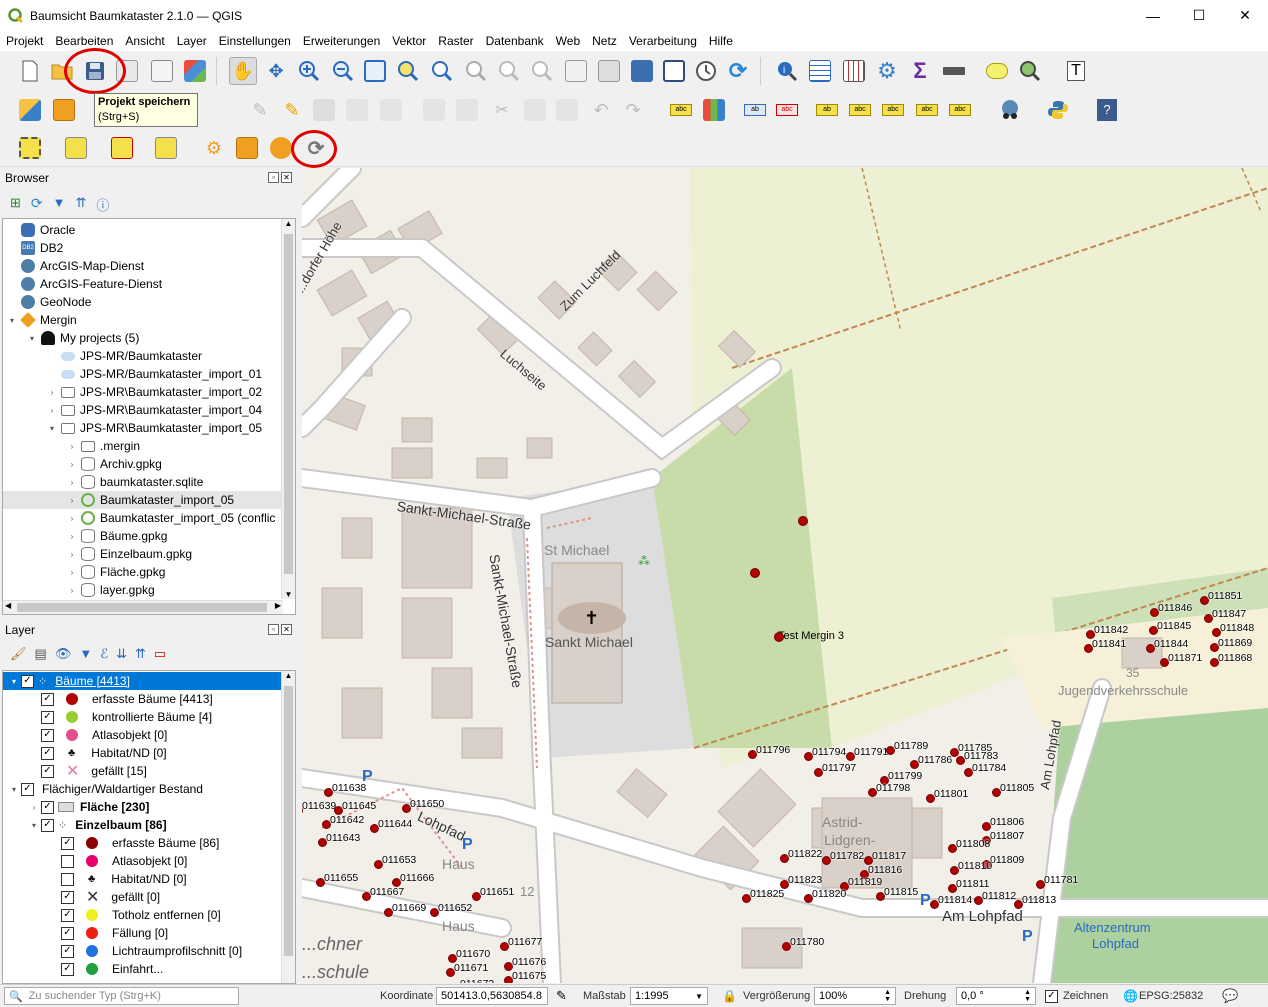 The width and height of the screenshot is (1268, 1007). Describe the element at coordinates (35, 248) in the screenshot. I see `browser-item: DB2 DB2` at that location.